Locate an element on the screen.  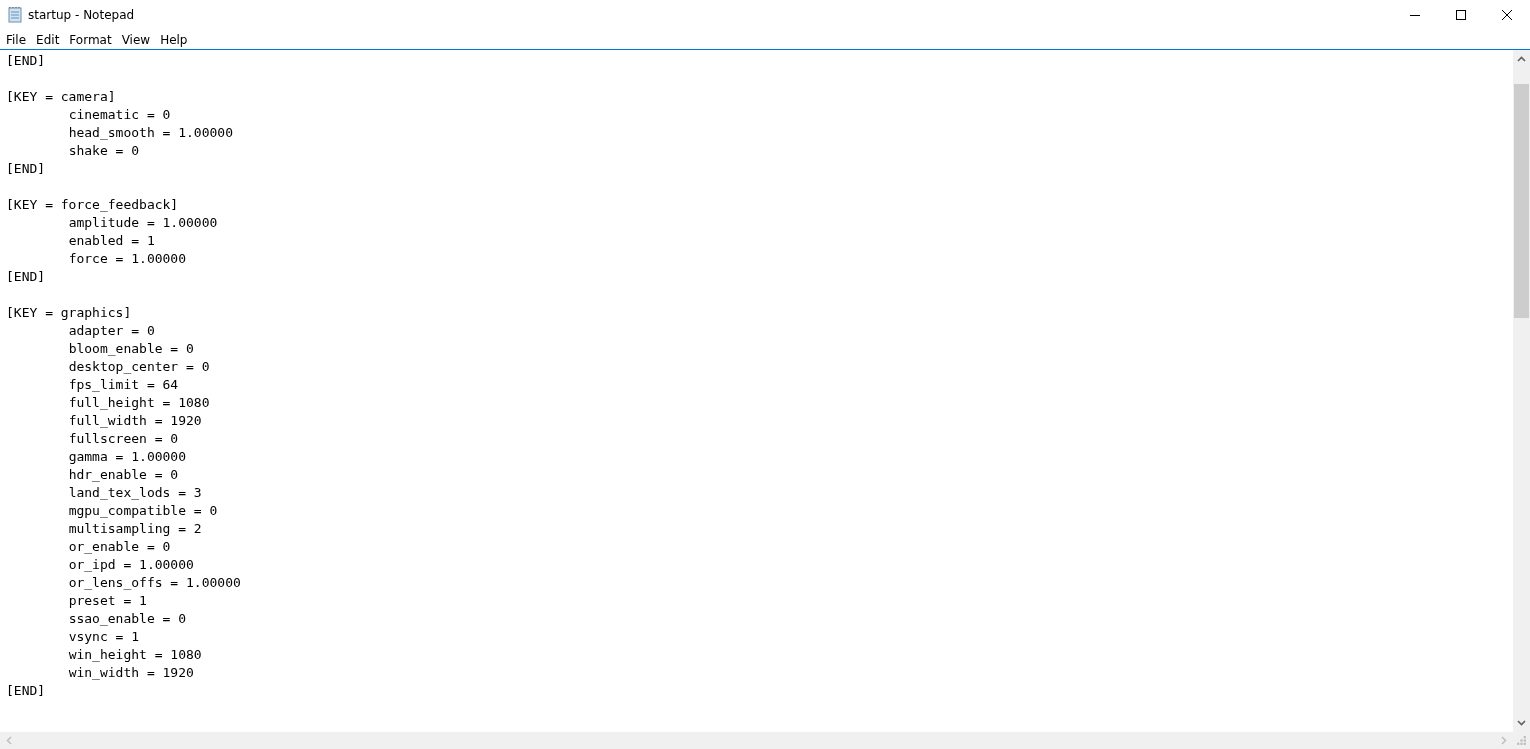
scrollbar-thumb is located at coordinates (1521, 201).